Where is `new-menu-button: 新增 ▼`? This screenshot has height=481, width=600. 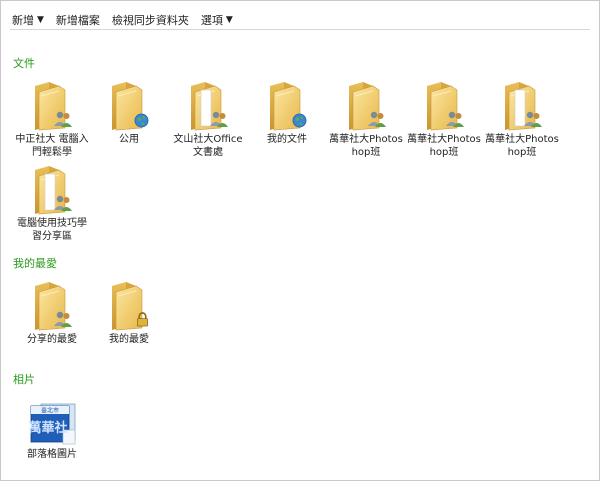 new-menu-button: 新增 ▼ is located at coordinates (28, 20).